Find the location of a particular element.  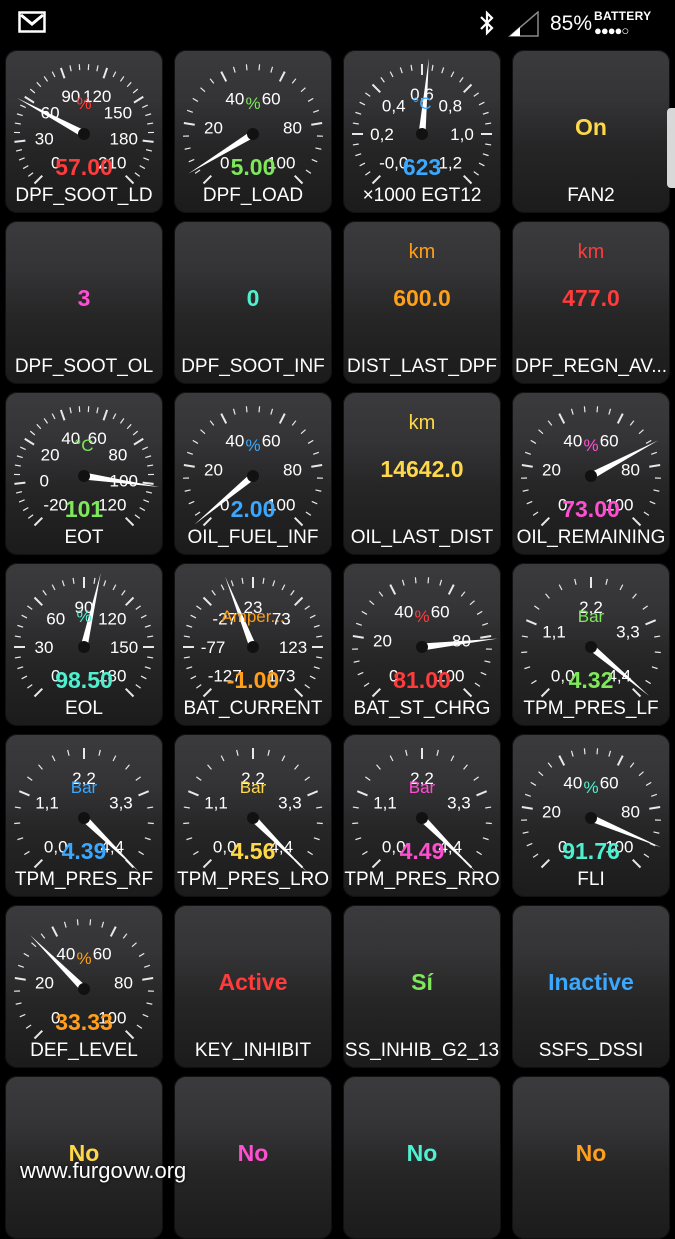

gauge-tile: 0,01,12,23,34,4Bar4.32TPM_PRES_LF is located at coordinates (591, 644).